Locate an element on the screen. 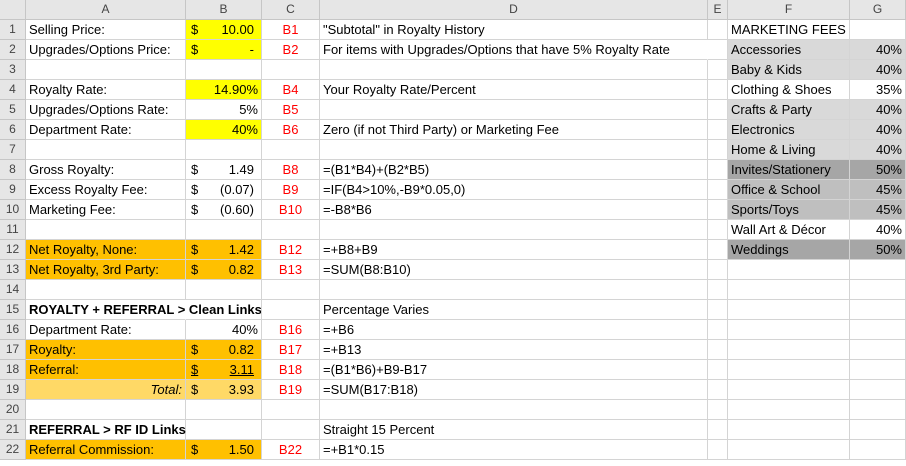 The image size is (906, 466). cell-a12: Net Royalty, None: is located at coordinates (106, 250).